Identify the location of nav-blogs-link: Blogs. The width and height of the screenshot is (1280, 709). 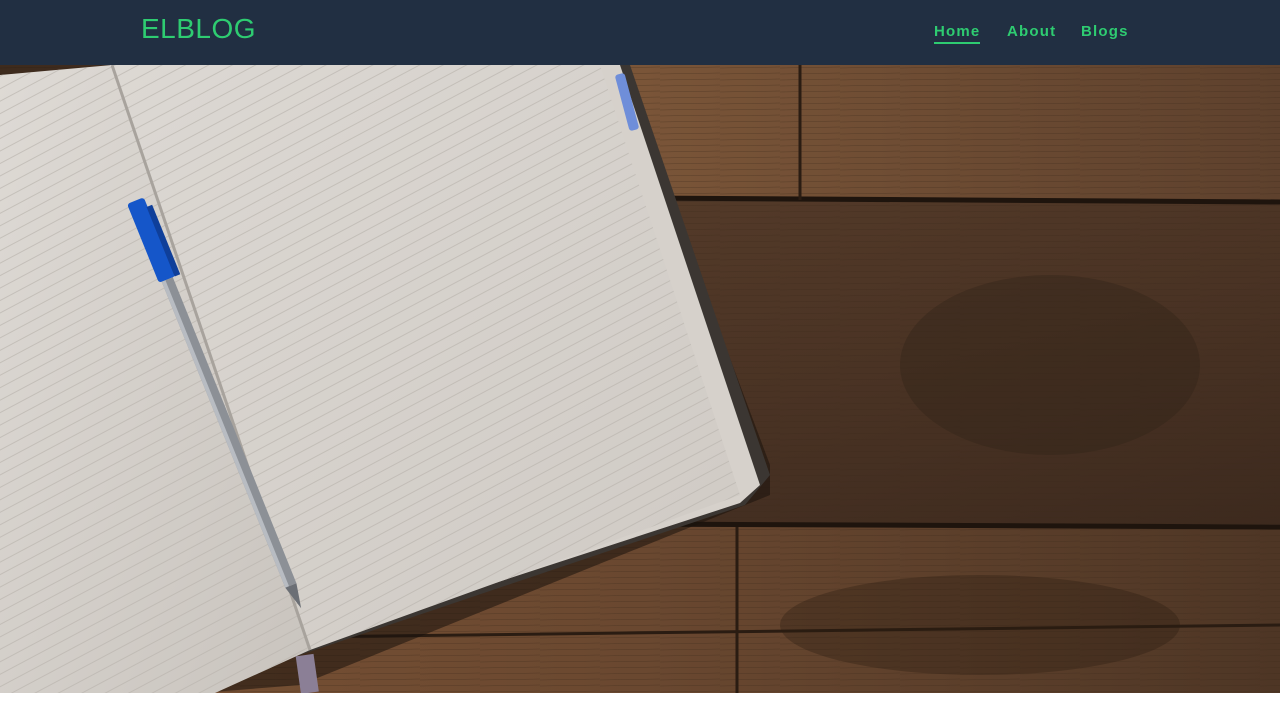
(1105, 32).